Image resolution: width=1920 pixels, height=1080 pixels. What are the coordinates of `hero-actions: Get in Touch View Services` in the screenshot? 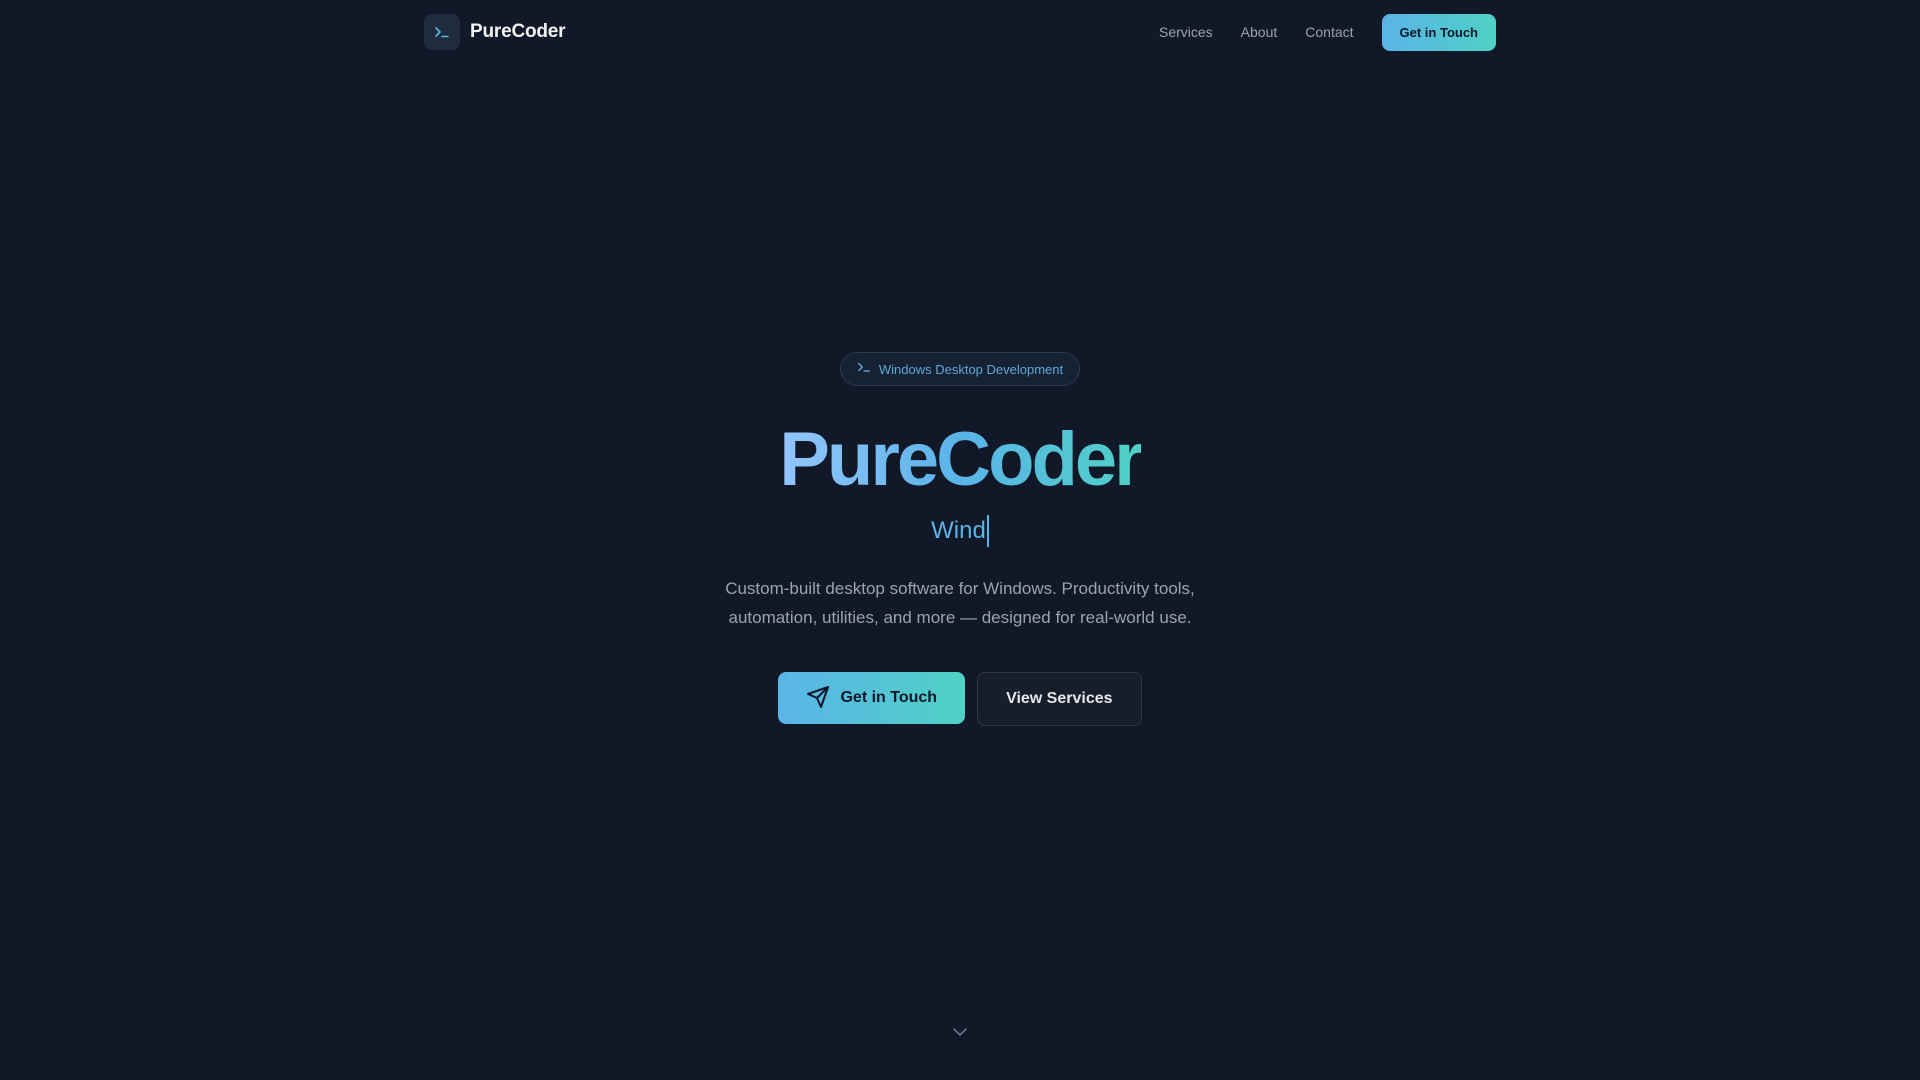 It's located at (960, 699).